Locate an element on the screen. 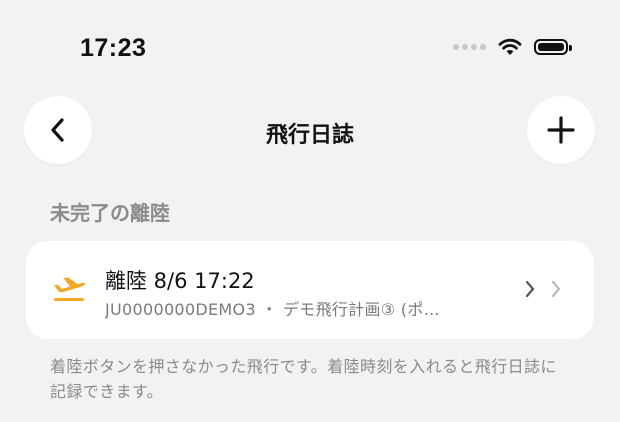 This screenshot has height=422, width=620. airplane-takeoff-icon is located at coordinates (69, 289).